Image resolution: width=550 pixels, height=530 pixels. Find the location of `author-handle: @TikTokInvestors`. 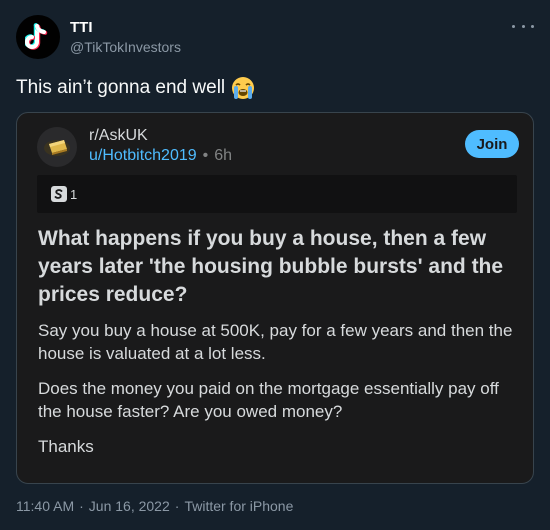

author-handle: @TikTokInvestors is located at coordinates (125, 47).